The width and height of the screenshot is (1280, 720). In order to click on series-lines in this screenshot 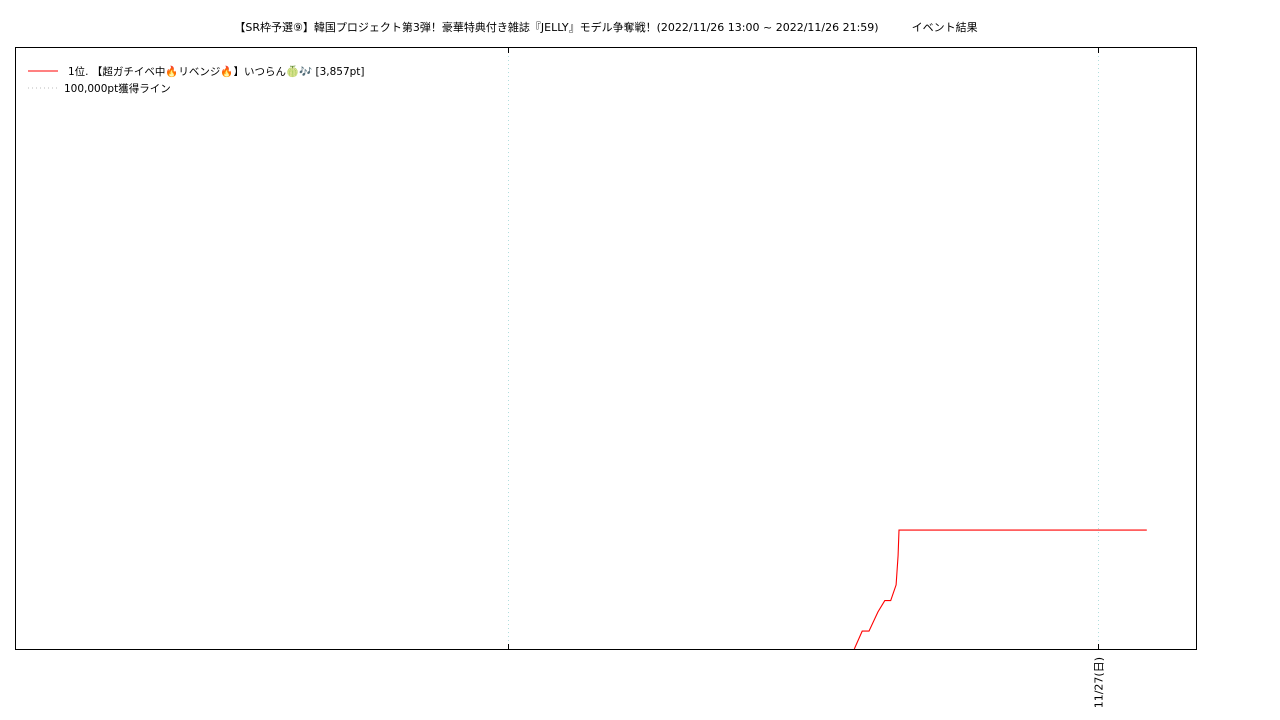, I will do `click(1000, 589)`.